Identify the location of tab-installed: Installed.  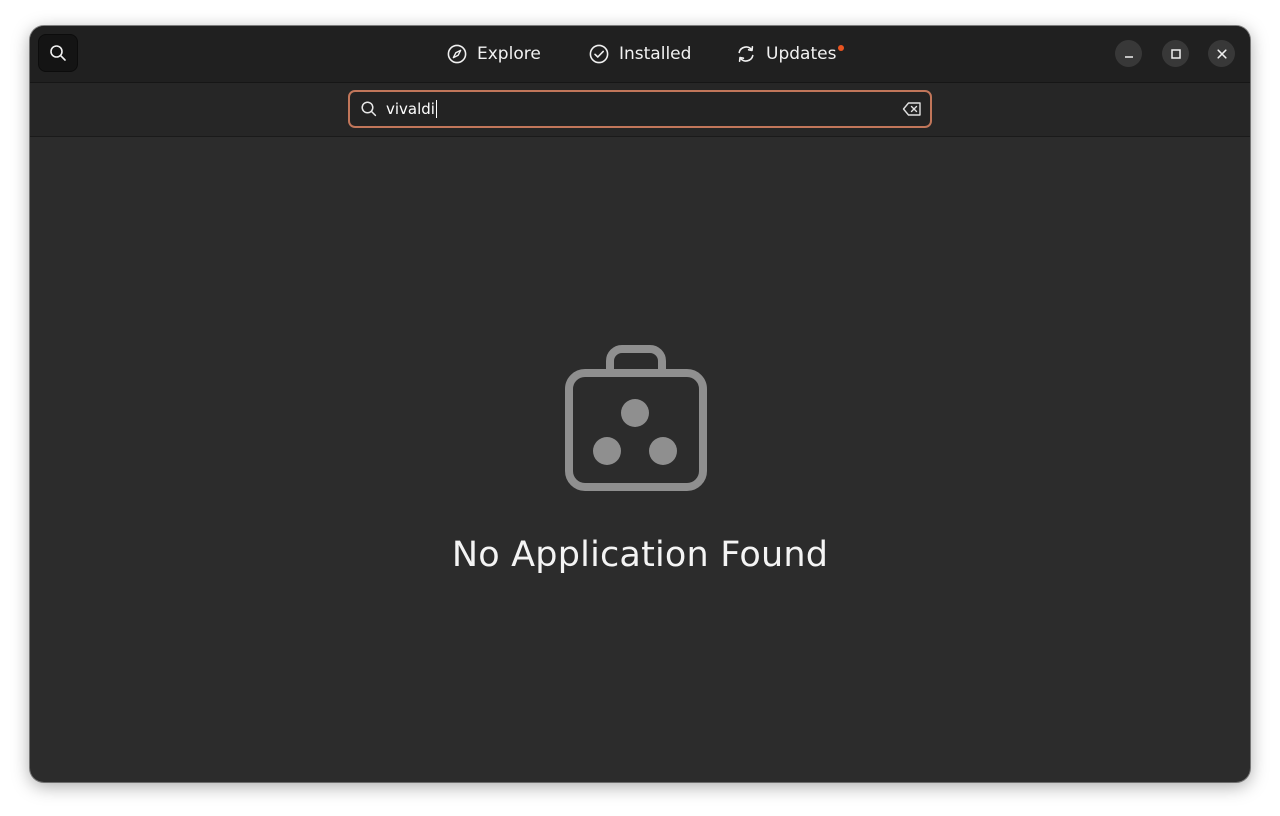
(639, 54).